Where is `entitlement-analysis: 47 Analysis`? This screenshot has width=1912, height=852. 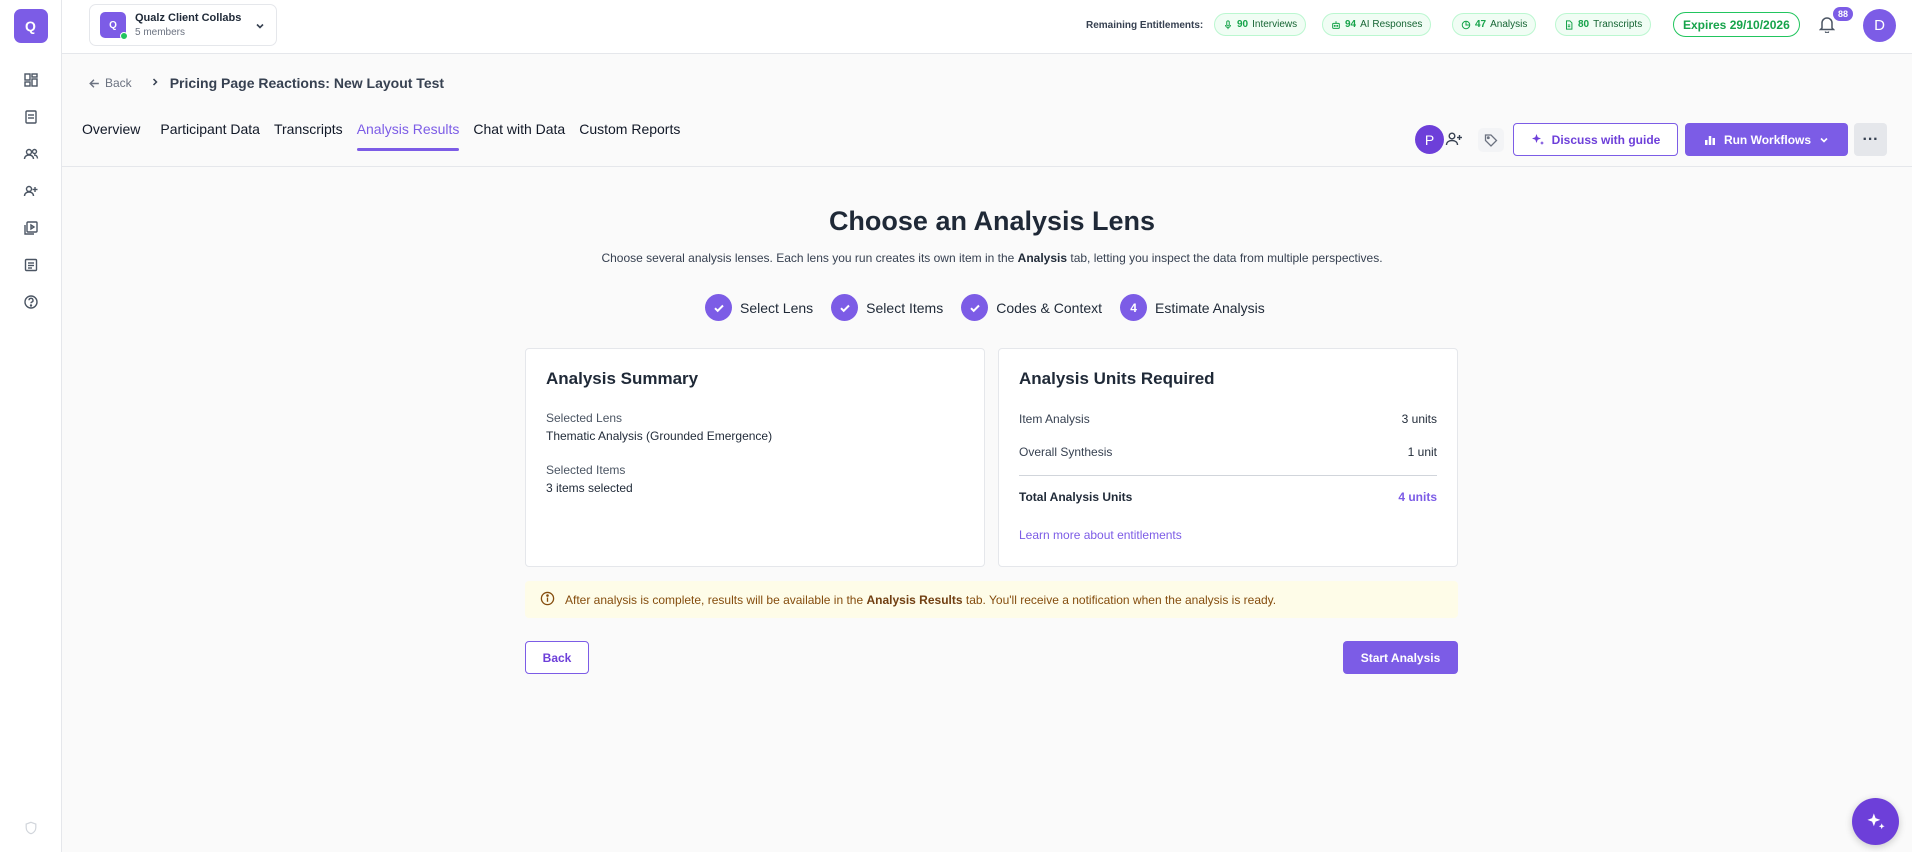
entitlement-analysis: 47 Analysis is located at coordinates (1494, 24).